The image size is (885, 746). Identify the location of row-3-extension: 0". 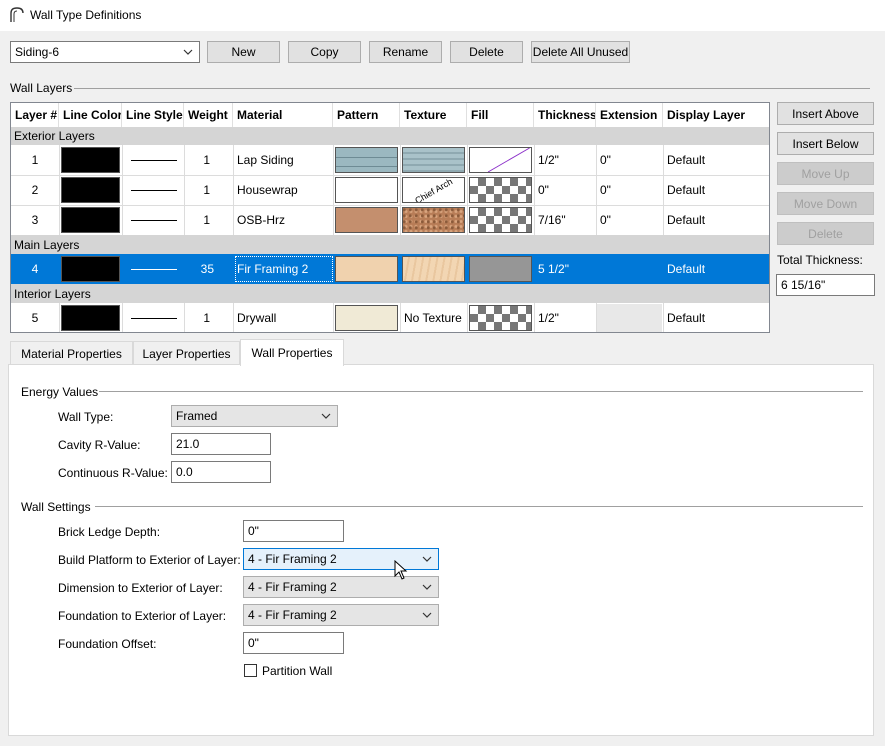
(631, 220).